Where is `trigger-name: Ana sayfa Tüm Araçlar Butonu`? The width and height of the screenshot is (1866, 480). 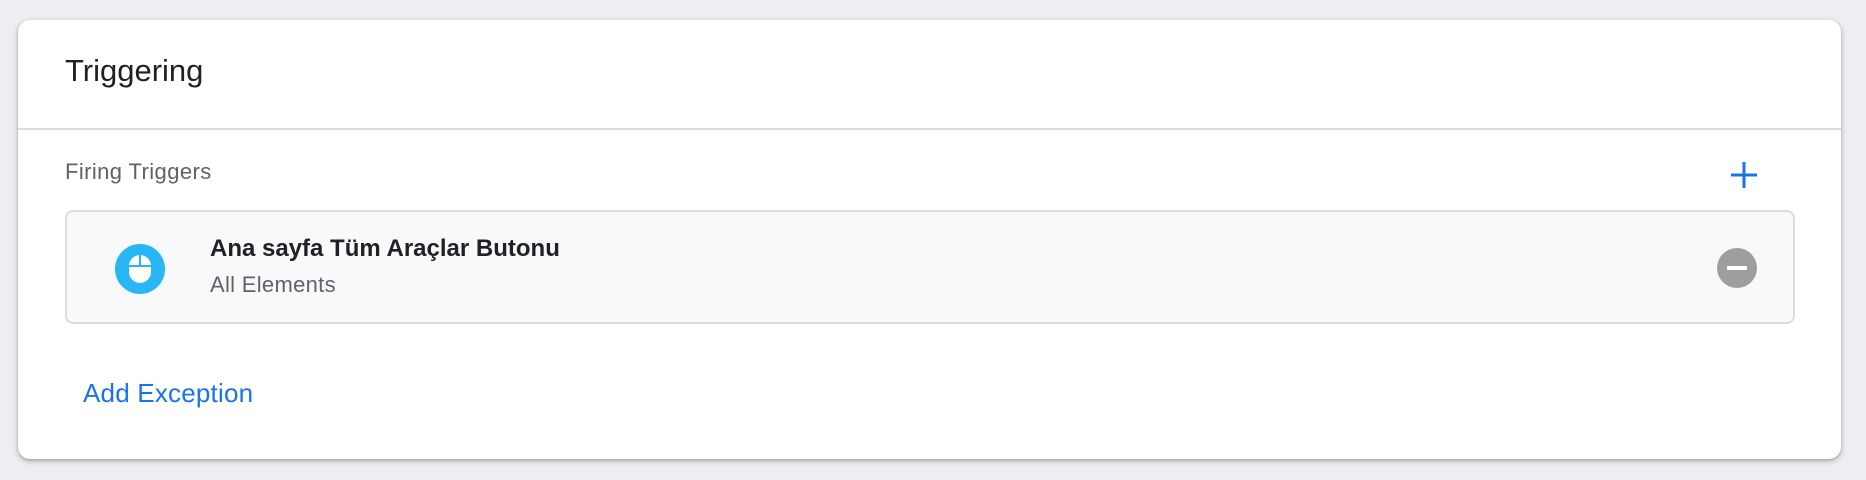 trigger-name: Ana sayfa Tüm Araçlar Butonu is located at coordinates (385, 248).